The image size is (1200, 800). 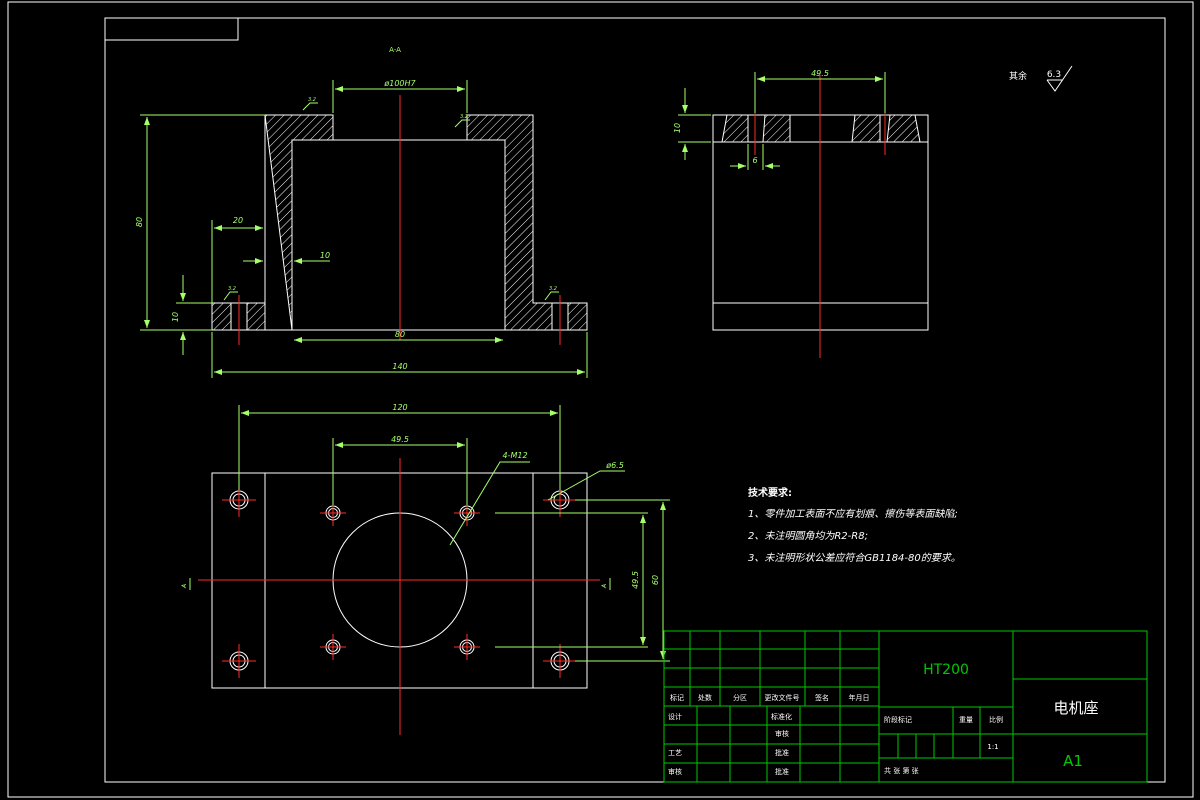 I want to click on dim-bore: ø100H7, so click(x=399, y=83).